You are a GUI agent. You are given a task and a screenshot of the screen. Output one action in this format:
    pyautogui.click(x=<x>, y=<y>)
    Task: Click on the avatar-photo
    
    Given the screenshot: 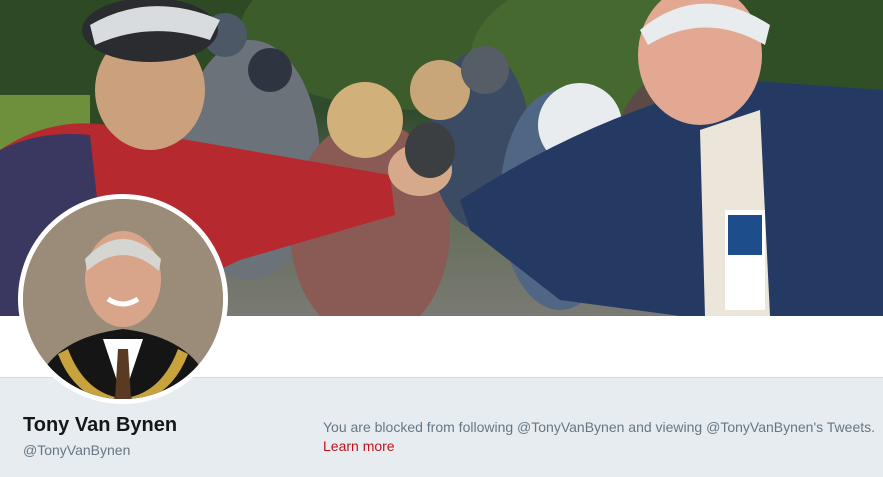 What is the action you would take?
    pyautogui.click(x=123, y=299)
    